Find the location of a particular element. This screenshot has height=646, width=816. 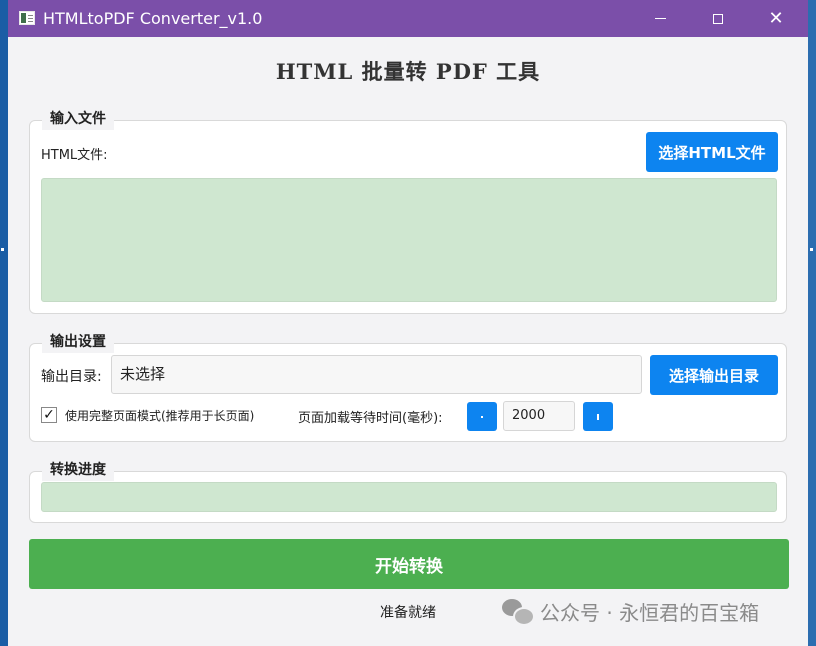

maximize-button is located at coordinates (718, 18).